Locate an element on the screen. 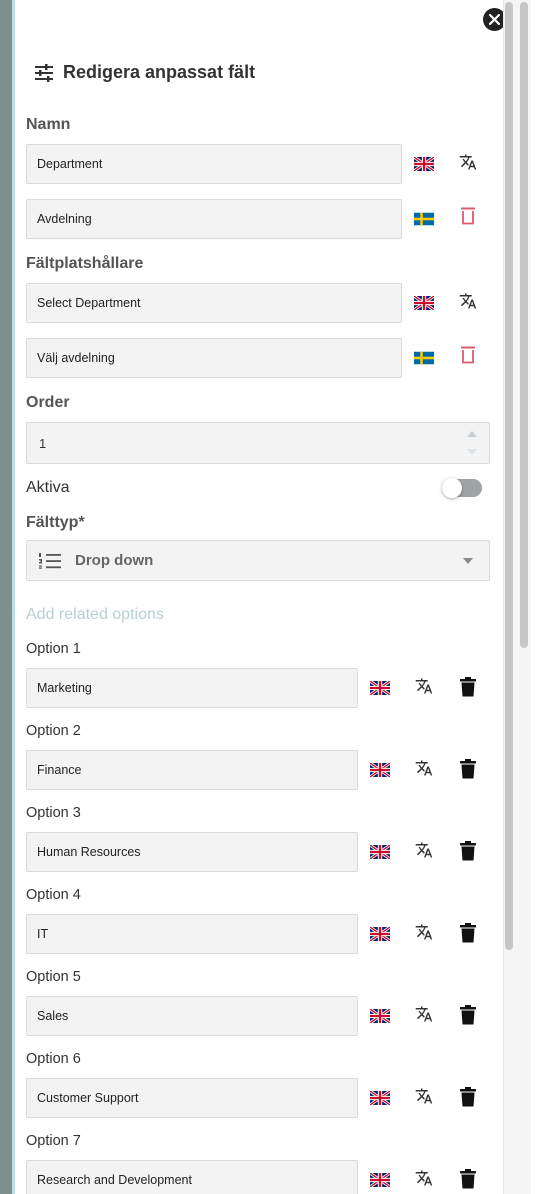 The width and height of the screenshot is (536, 1194). placeholder-sv-input: Välj avdelning is located at coordinates (214, 358).